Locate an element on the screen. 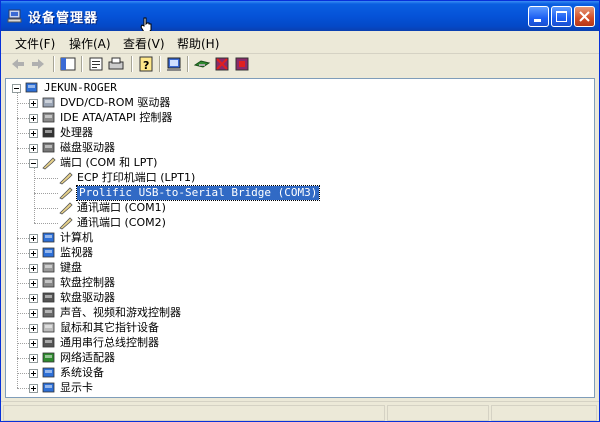  monitor-icon is located at coordinates (48, 252).